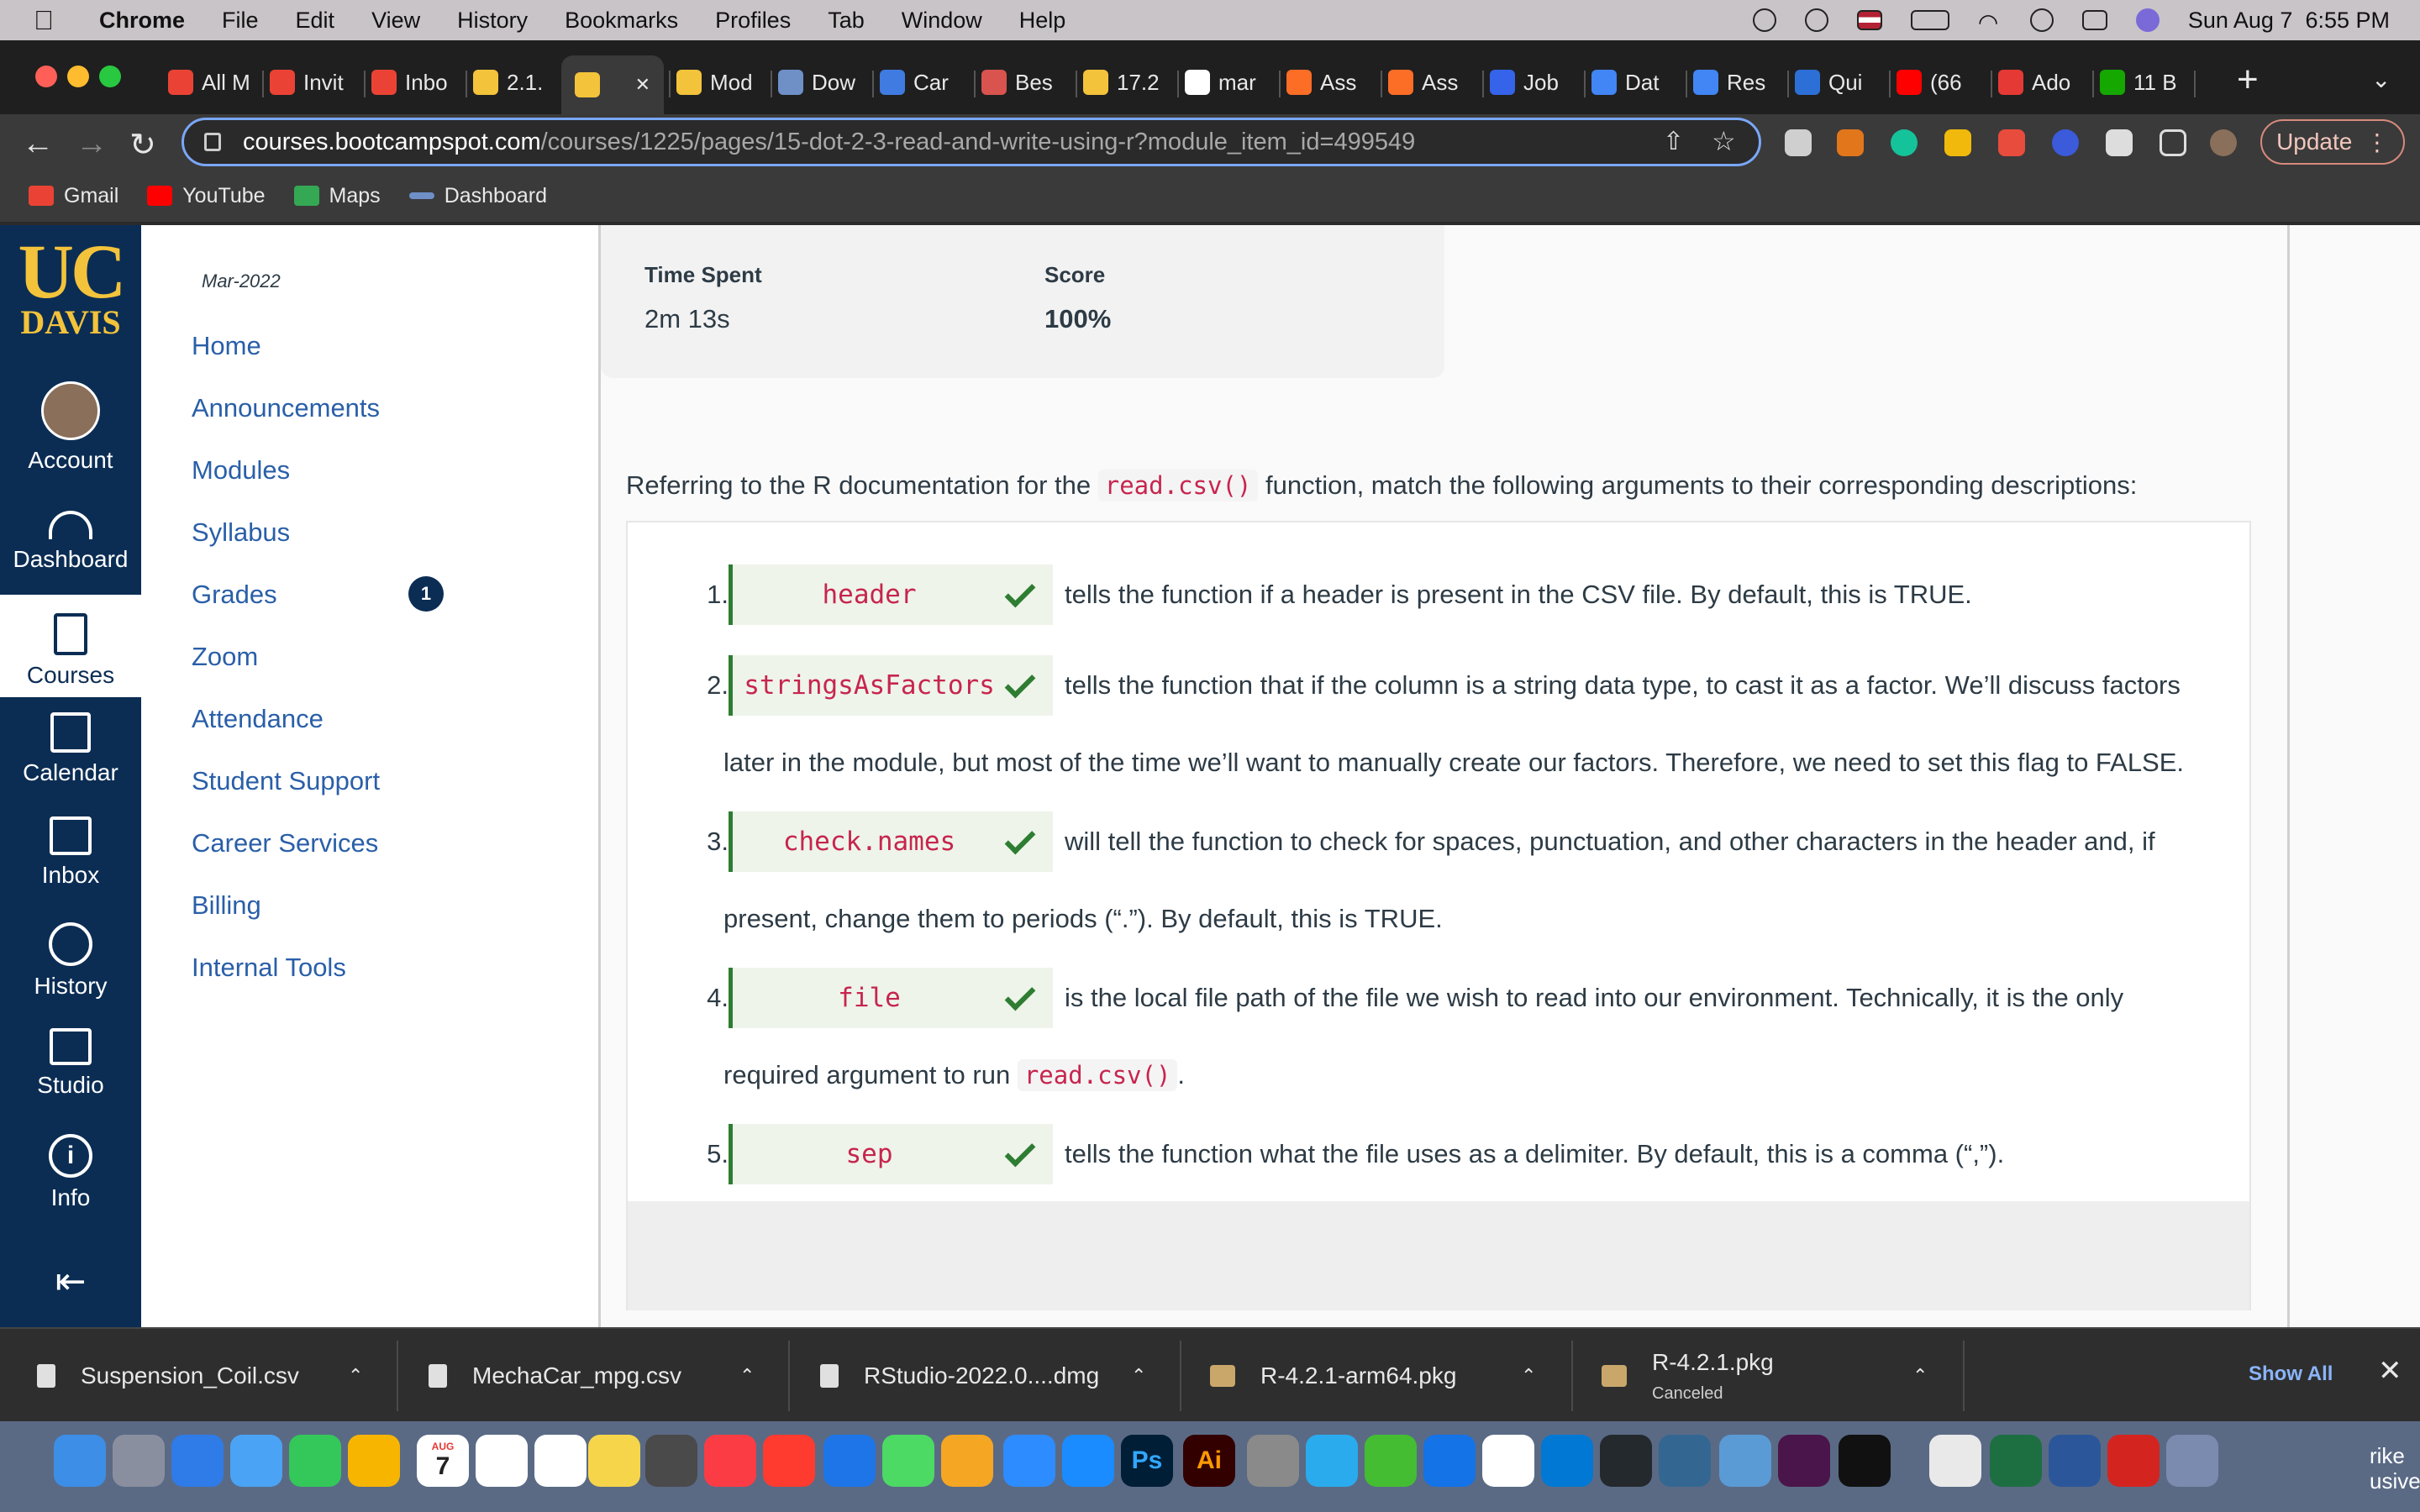 This screenshot has width=2420, height=1512. What do you see at coordinates (413, 82) in the screenshot?
I see `browser-tab: Inbo` at bounding box center [413, 82].